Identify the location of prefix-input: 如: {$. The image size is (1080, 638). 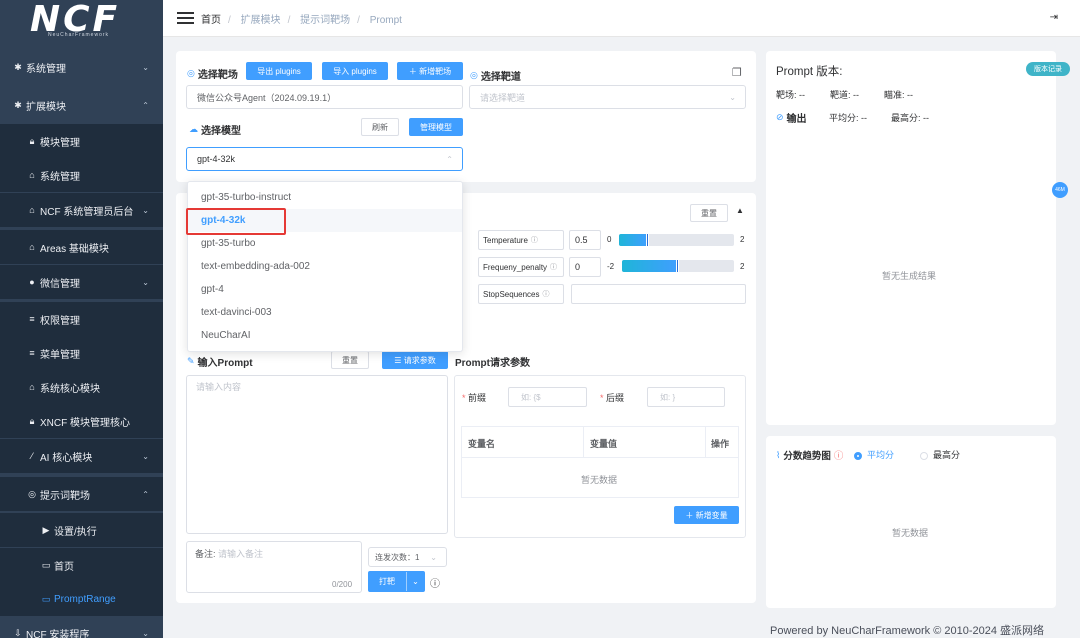
(547, 397).